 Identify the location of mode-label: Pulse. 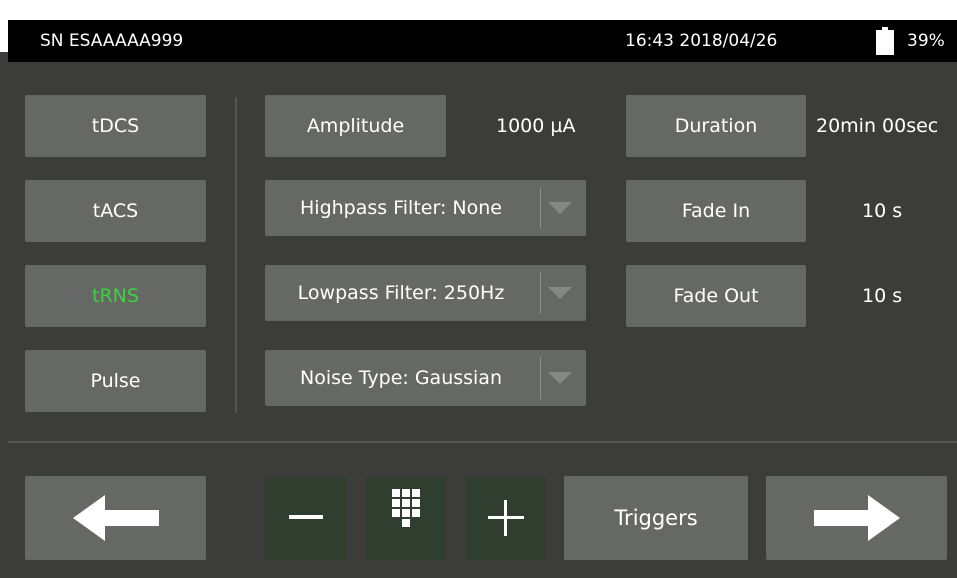
(115, 381).